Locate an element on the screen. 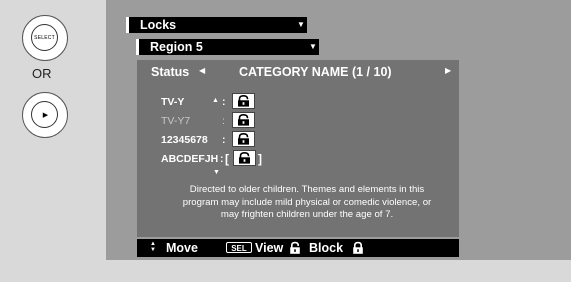  help-legend-bar: ▲ ▼ Move SEL View Block is located at coordinates (298, 248).